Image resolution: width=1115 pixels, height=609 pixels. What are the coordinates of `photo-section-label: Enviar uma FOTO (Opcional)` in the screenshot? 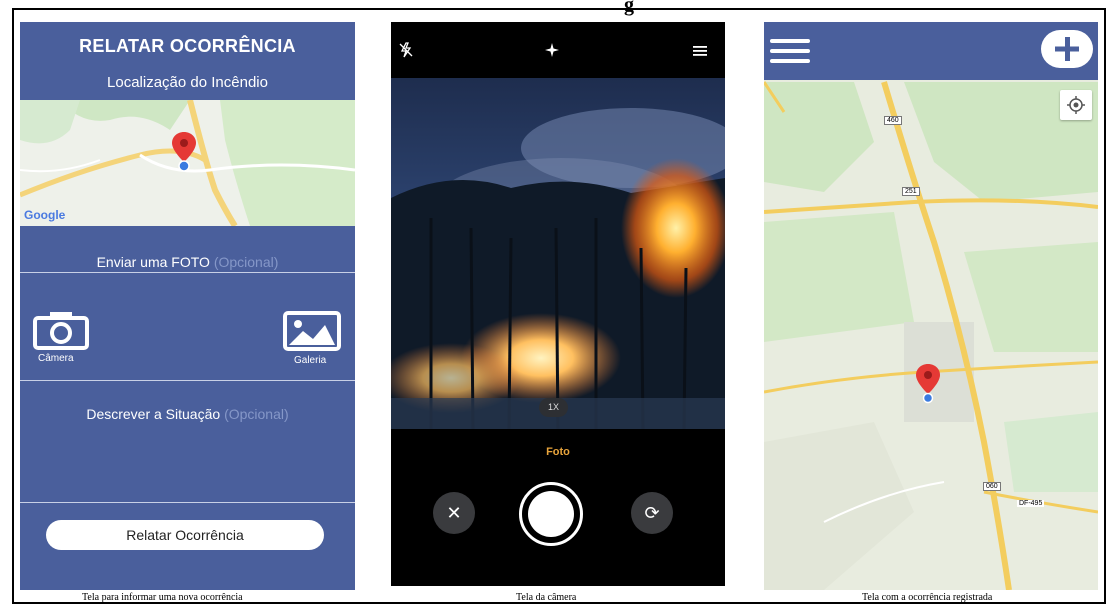 It's located at (187, 262).